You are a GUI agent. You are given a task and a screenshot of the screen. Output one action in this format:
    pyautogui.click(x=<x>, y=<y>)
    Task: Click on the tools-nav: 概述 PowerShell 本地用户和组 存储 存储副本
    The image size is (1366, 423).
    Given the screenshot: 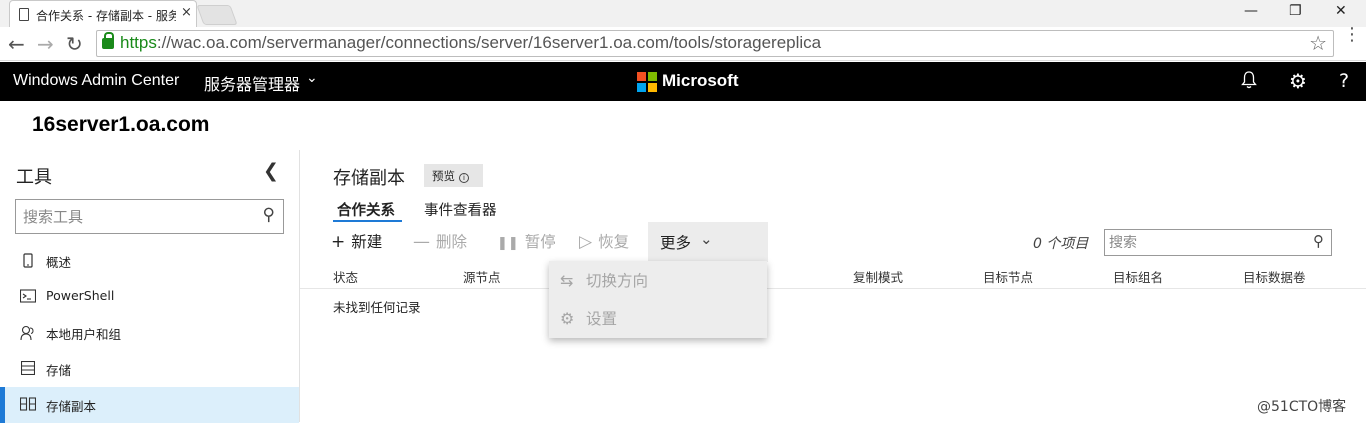 What is the action you would take?
    pyautogui.click(x=149, y=333)
    